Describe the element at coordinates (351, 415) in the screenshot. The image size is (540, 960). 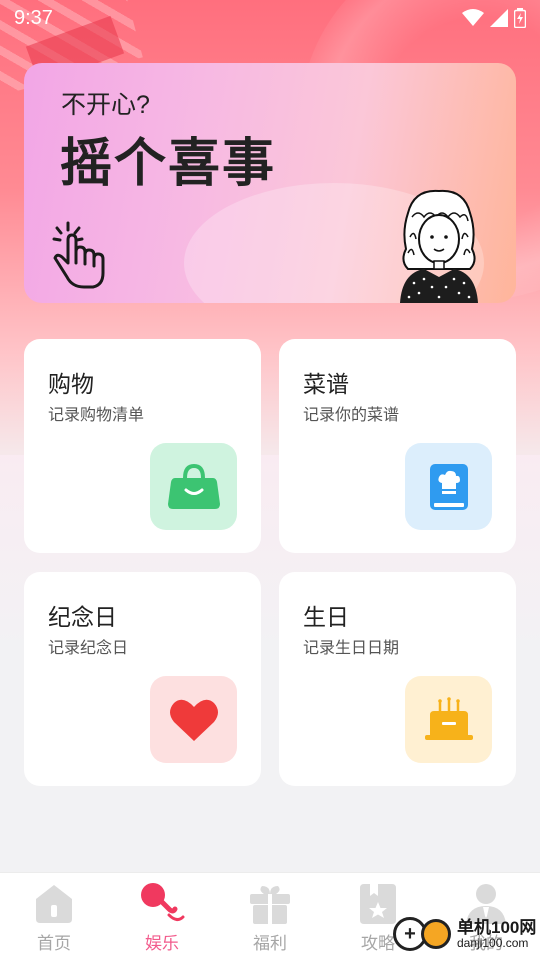
I see `card-description: 记录你的菜谱` at that location.